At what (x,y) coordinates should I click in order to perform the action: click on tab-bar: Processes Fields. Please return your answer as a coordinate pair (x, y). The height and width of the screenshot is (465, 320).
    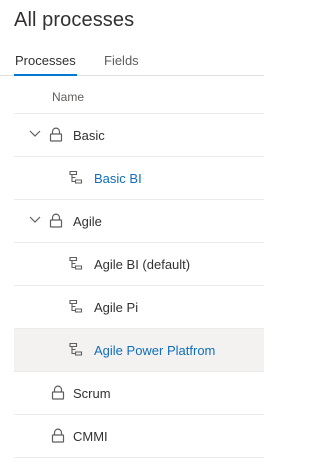
    Looking at the image, I should click on (132, 63).